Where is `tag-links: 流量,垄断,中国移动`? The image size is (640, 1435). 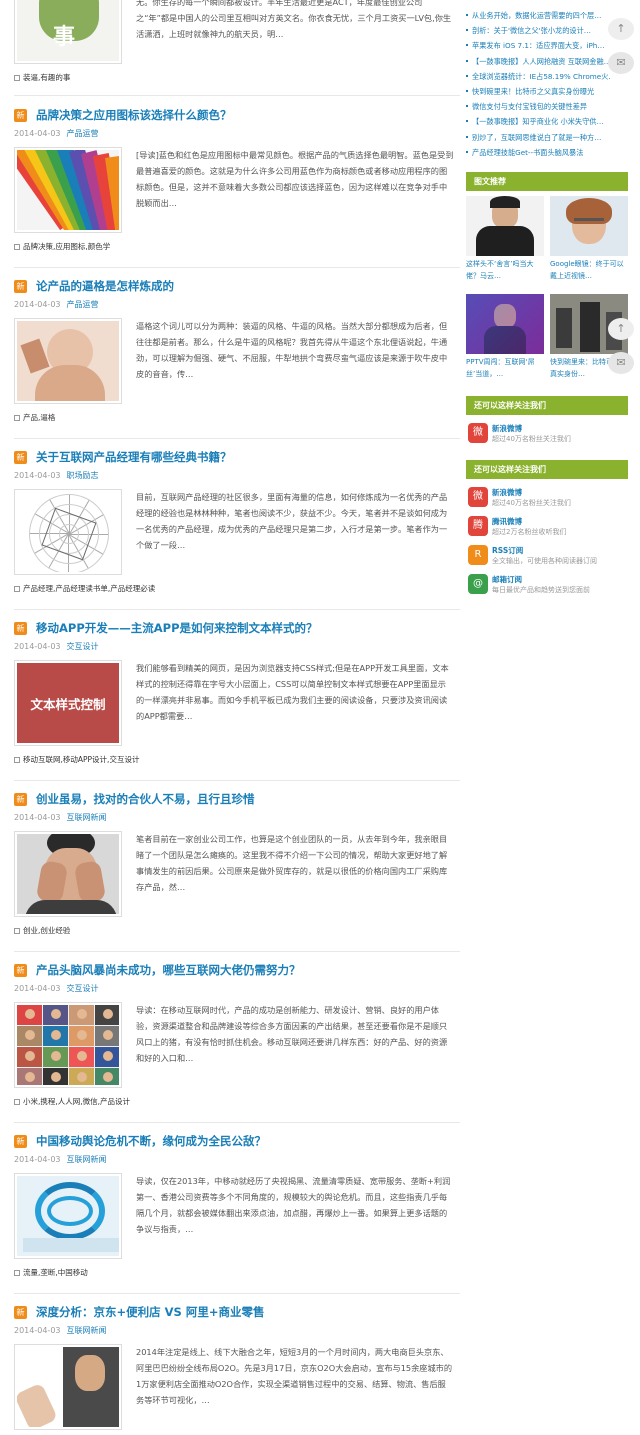
tag-links: 流量,垄断,中国移动 is located at coordinates (55, 1272).